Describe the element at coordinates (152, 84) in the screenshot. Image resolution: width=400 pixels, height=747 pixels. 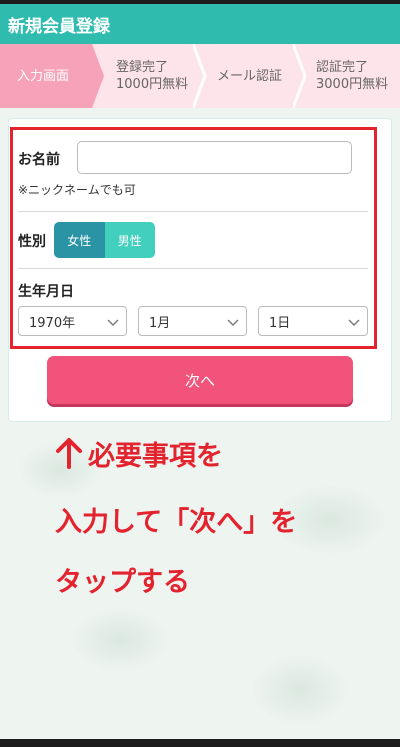
I see `step-sublabel: 1000円無料` at that location.